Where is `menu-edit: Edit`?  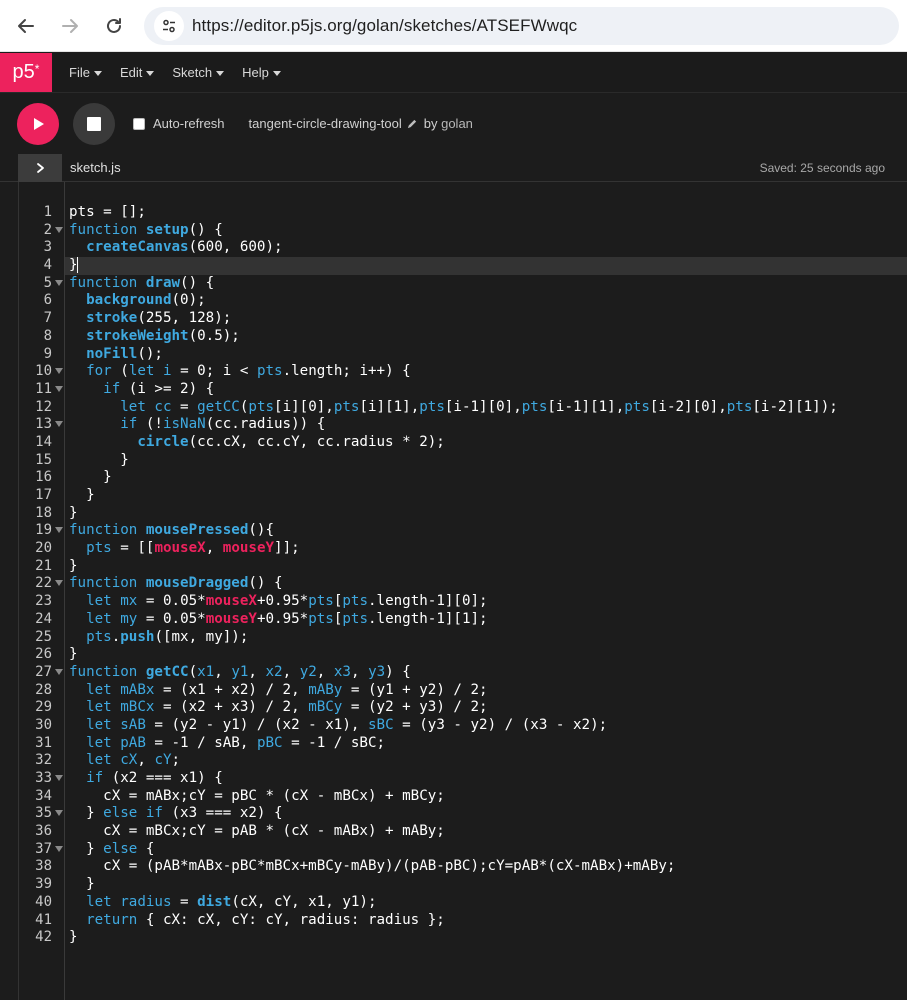 menu-edit: Edit is located at coordinates (137, 72).